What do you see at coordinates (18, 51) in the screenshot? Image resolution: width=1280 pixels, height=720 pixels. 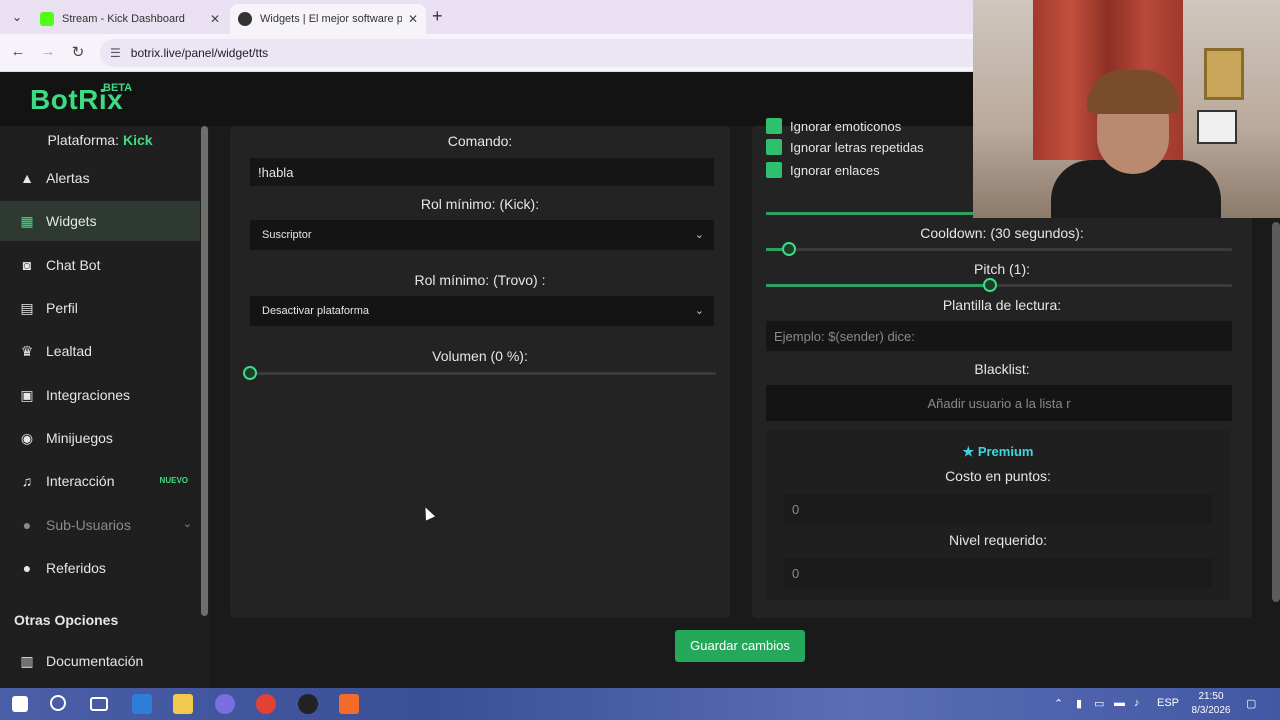 I see `back-icon: ←` at bounding box center [18, 51].